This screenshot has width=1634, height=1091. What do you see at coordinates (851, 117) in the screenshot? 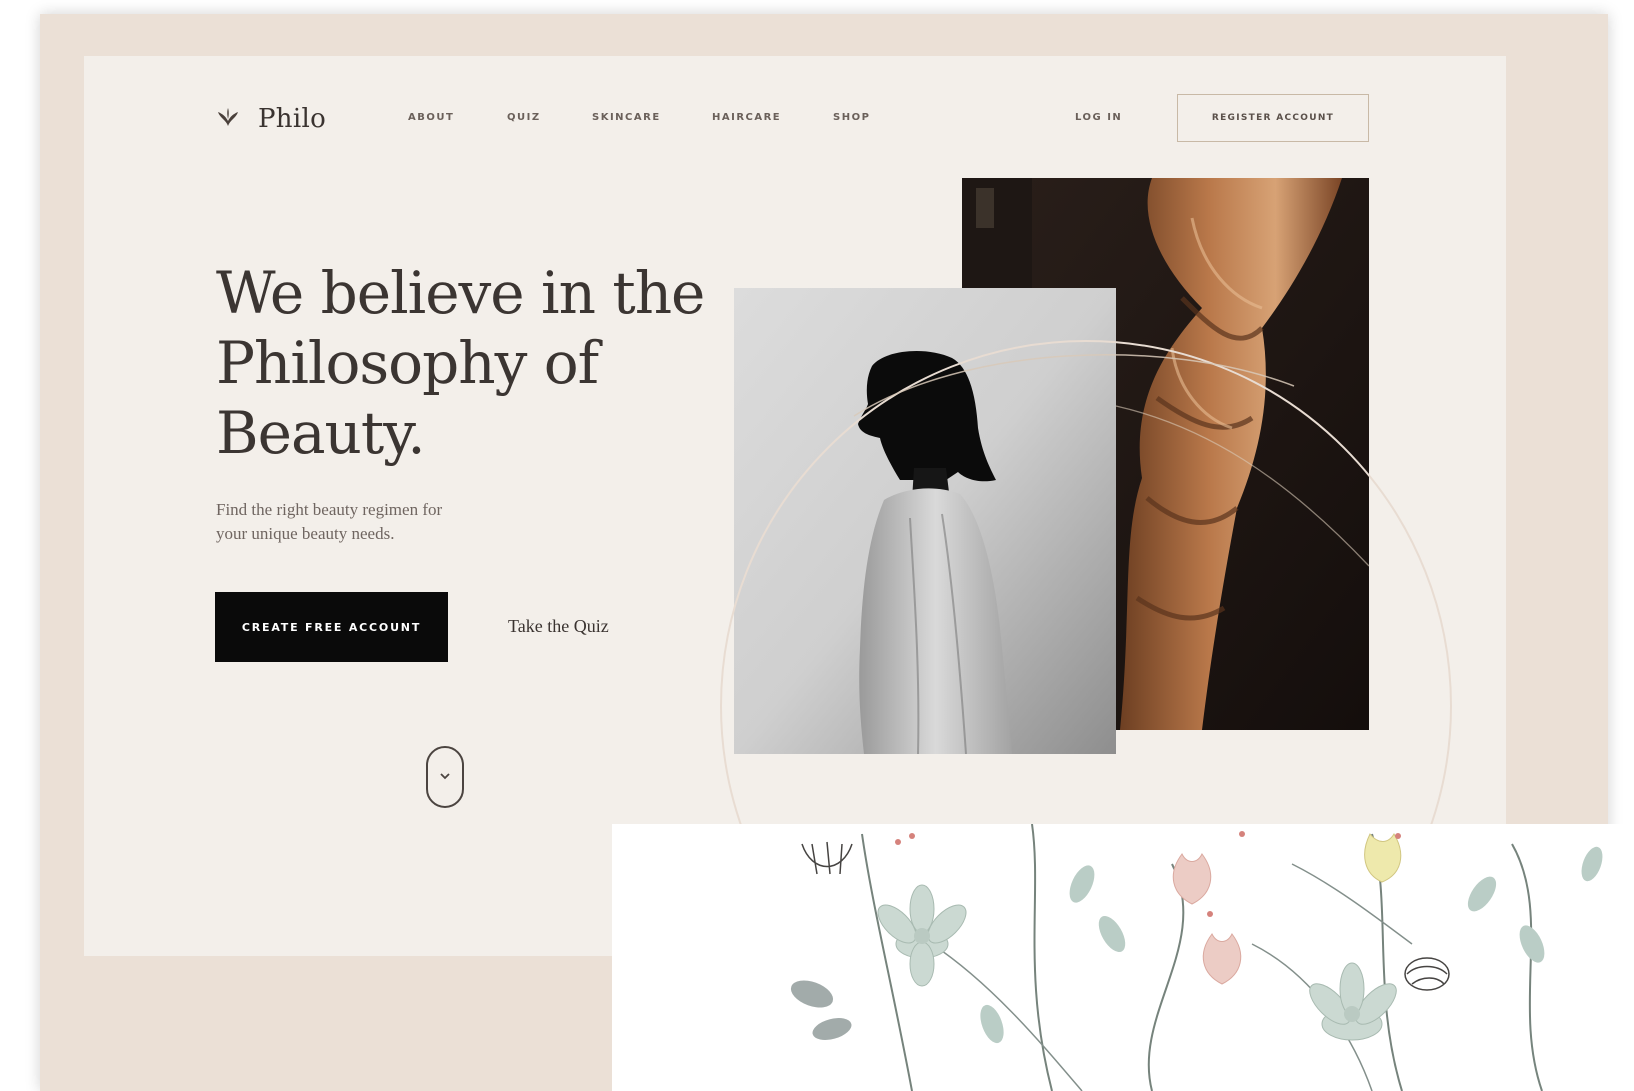
I see `nav-link-shop: SHOP` at bounding box center [851, 117].